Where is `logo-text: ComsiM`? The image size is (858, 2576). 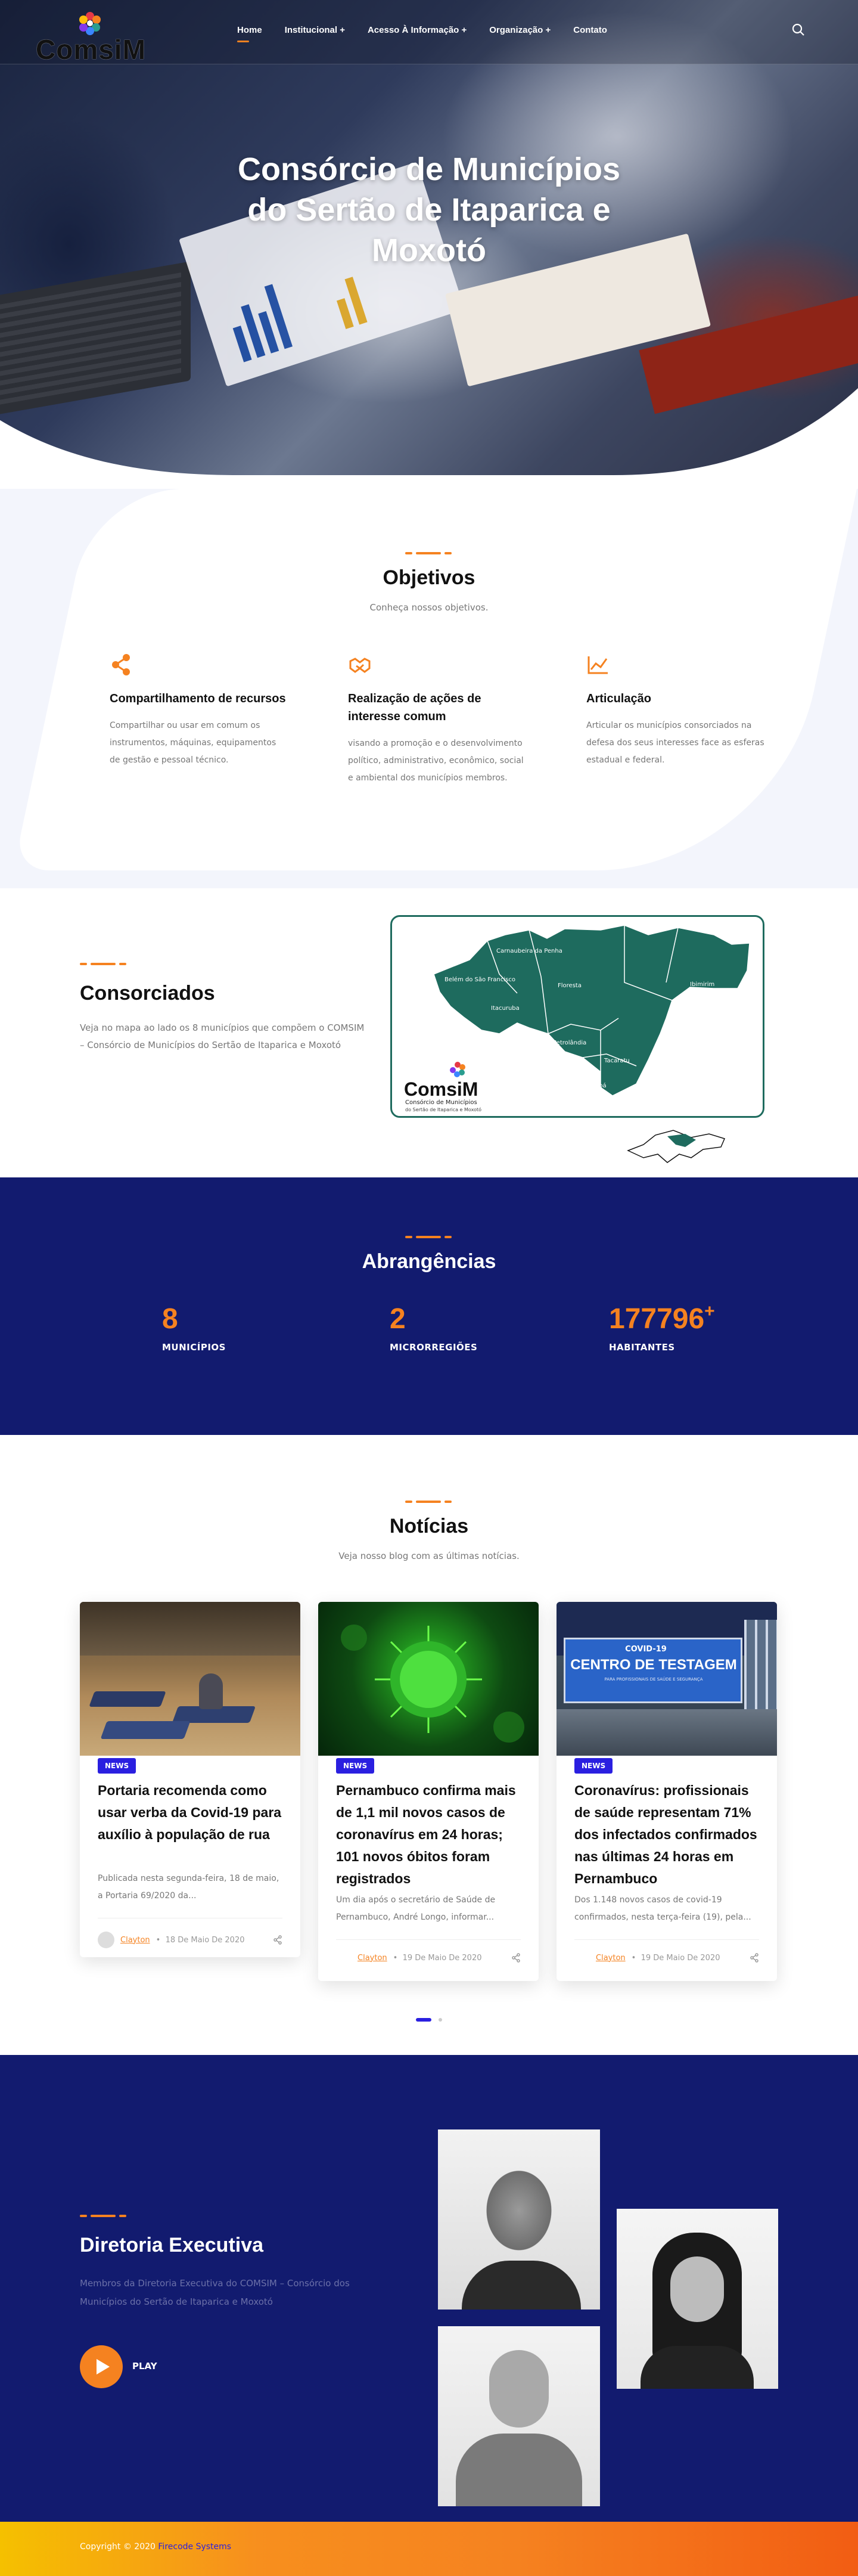
logo-text: ComsiM is located at coordinates (91, 49).